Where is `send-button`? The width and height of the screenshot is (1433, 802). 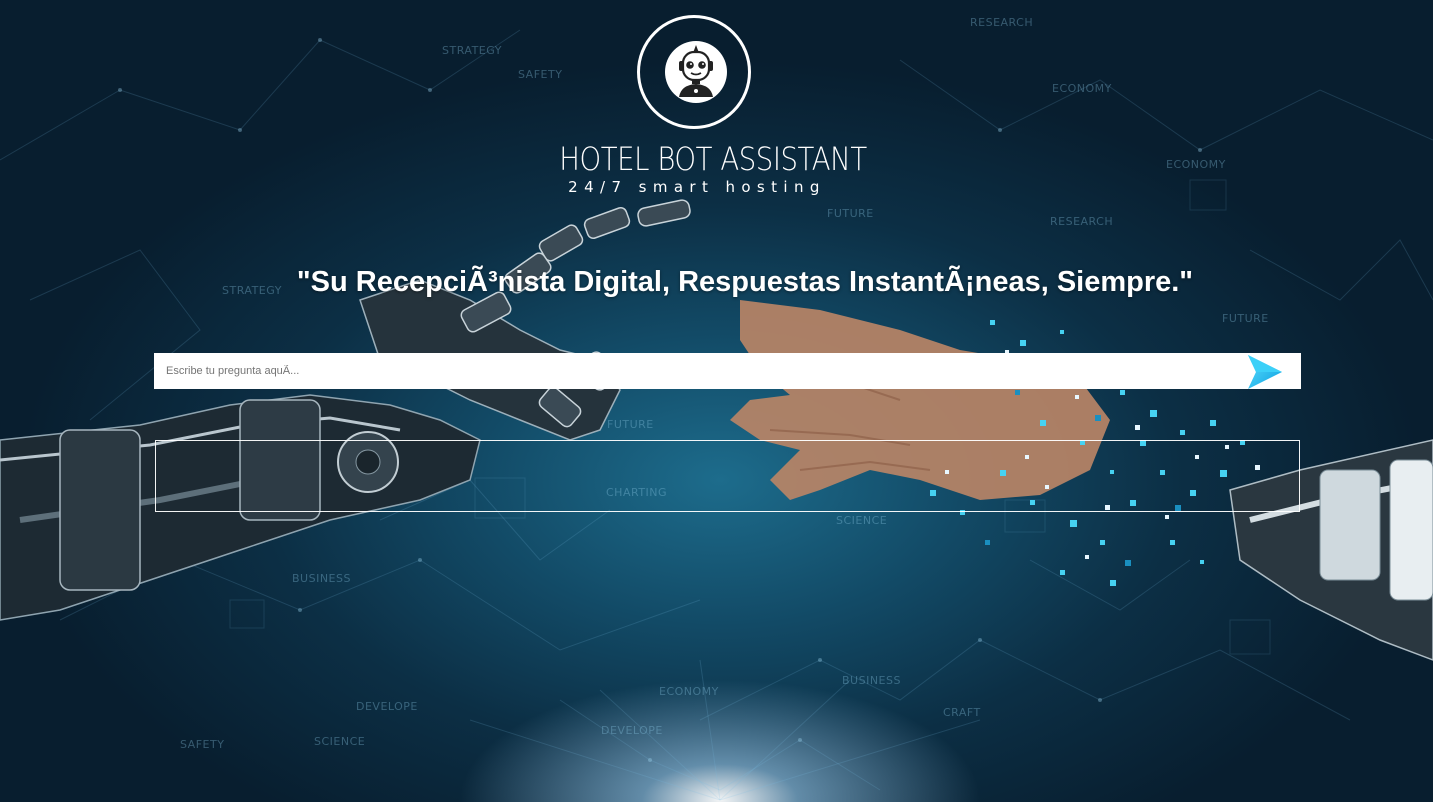 send-button is located at coordinates (1266, 371).